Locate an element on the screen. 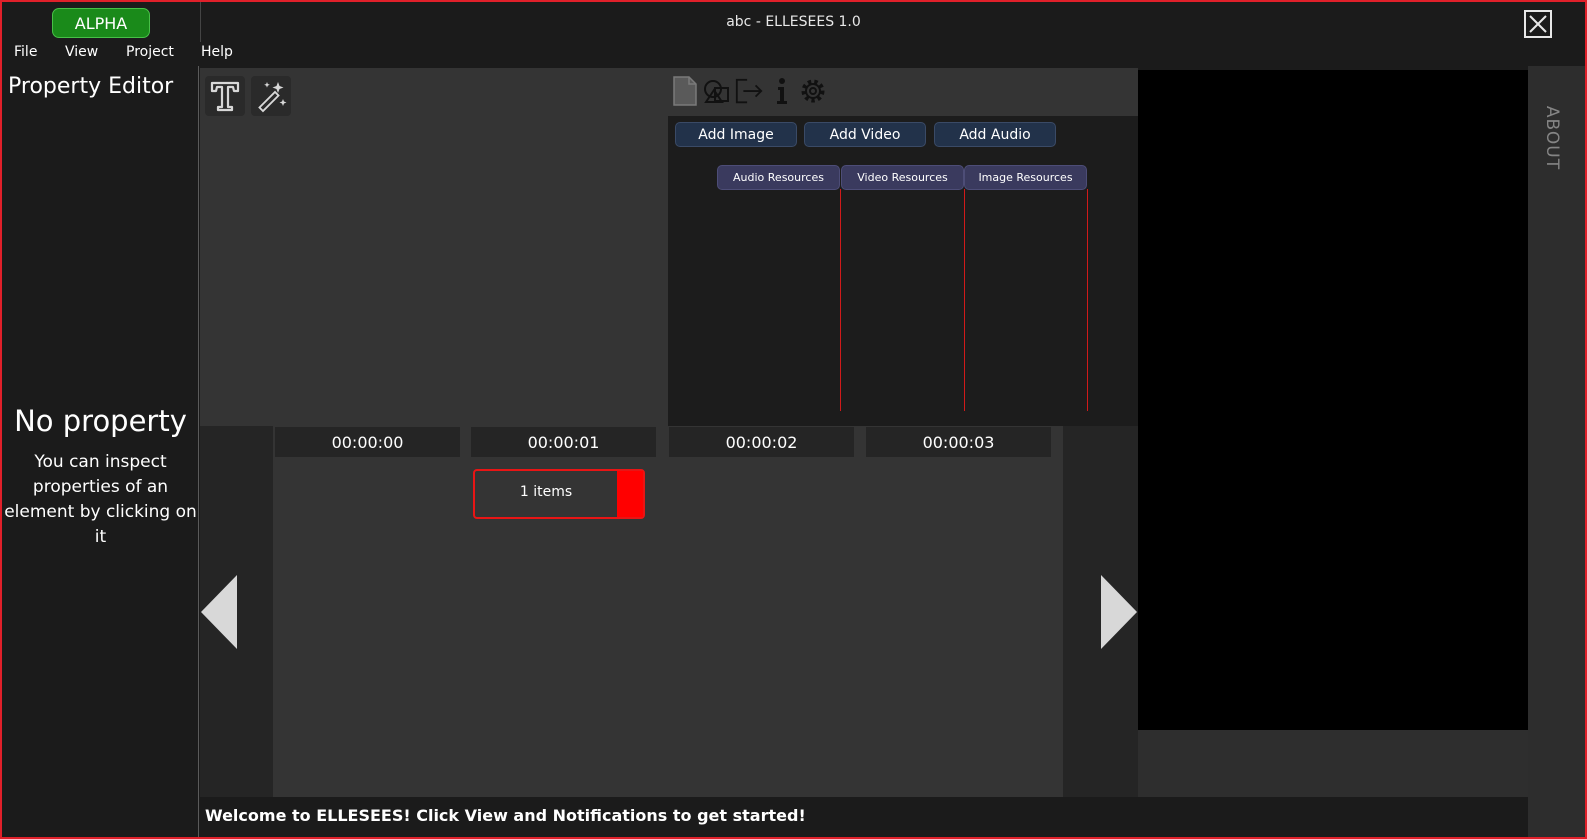 This screenshot has width=1587, height=839. video-resources-divider is located at coordinates (964, 300).